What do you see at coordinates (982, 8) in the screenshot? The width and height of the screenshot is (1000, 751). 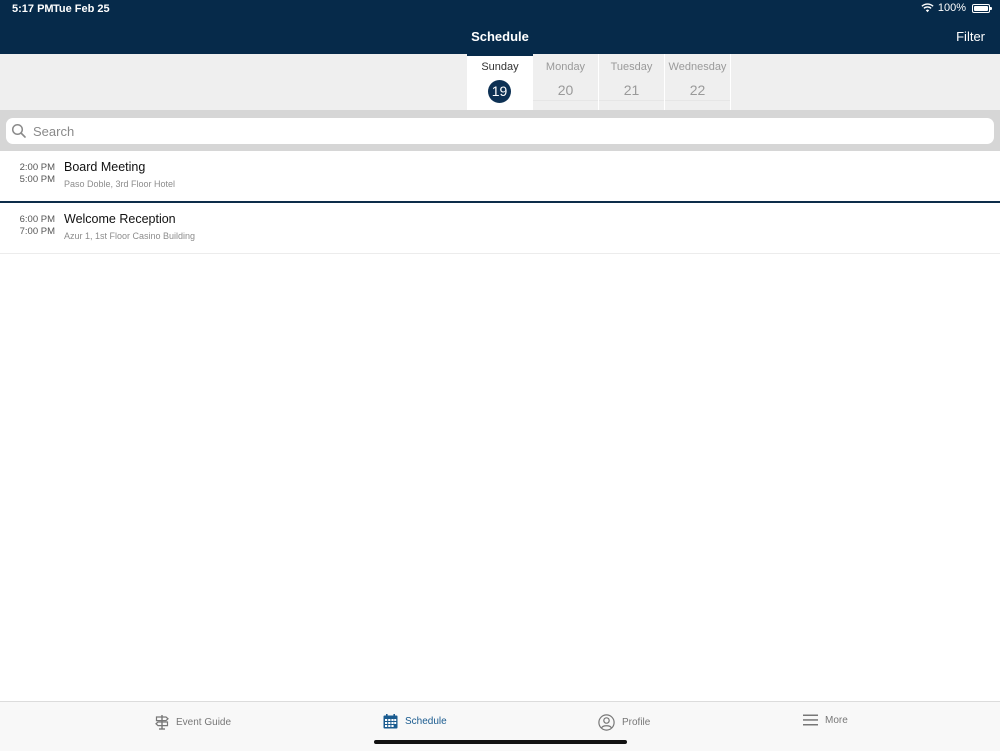 I see `battery-icon` at bounding box center [982, 8].